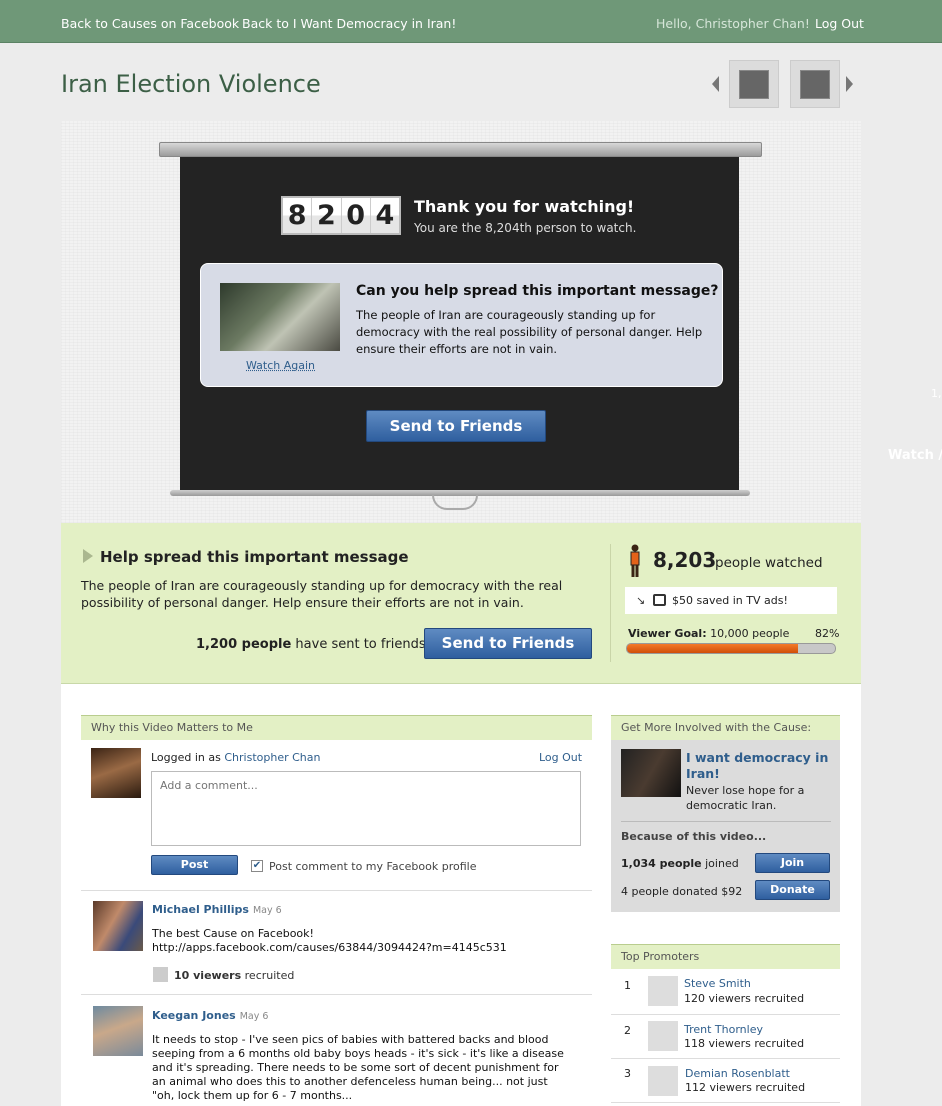  What do you see at coordinates (715, 84) in the screenshot?
I see `prev-arrow-icon` at bounding box center [715, 84].